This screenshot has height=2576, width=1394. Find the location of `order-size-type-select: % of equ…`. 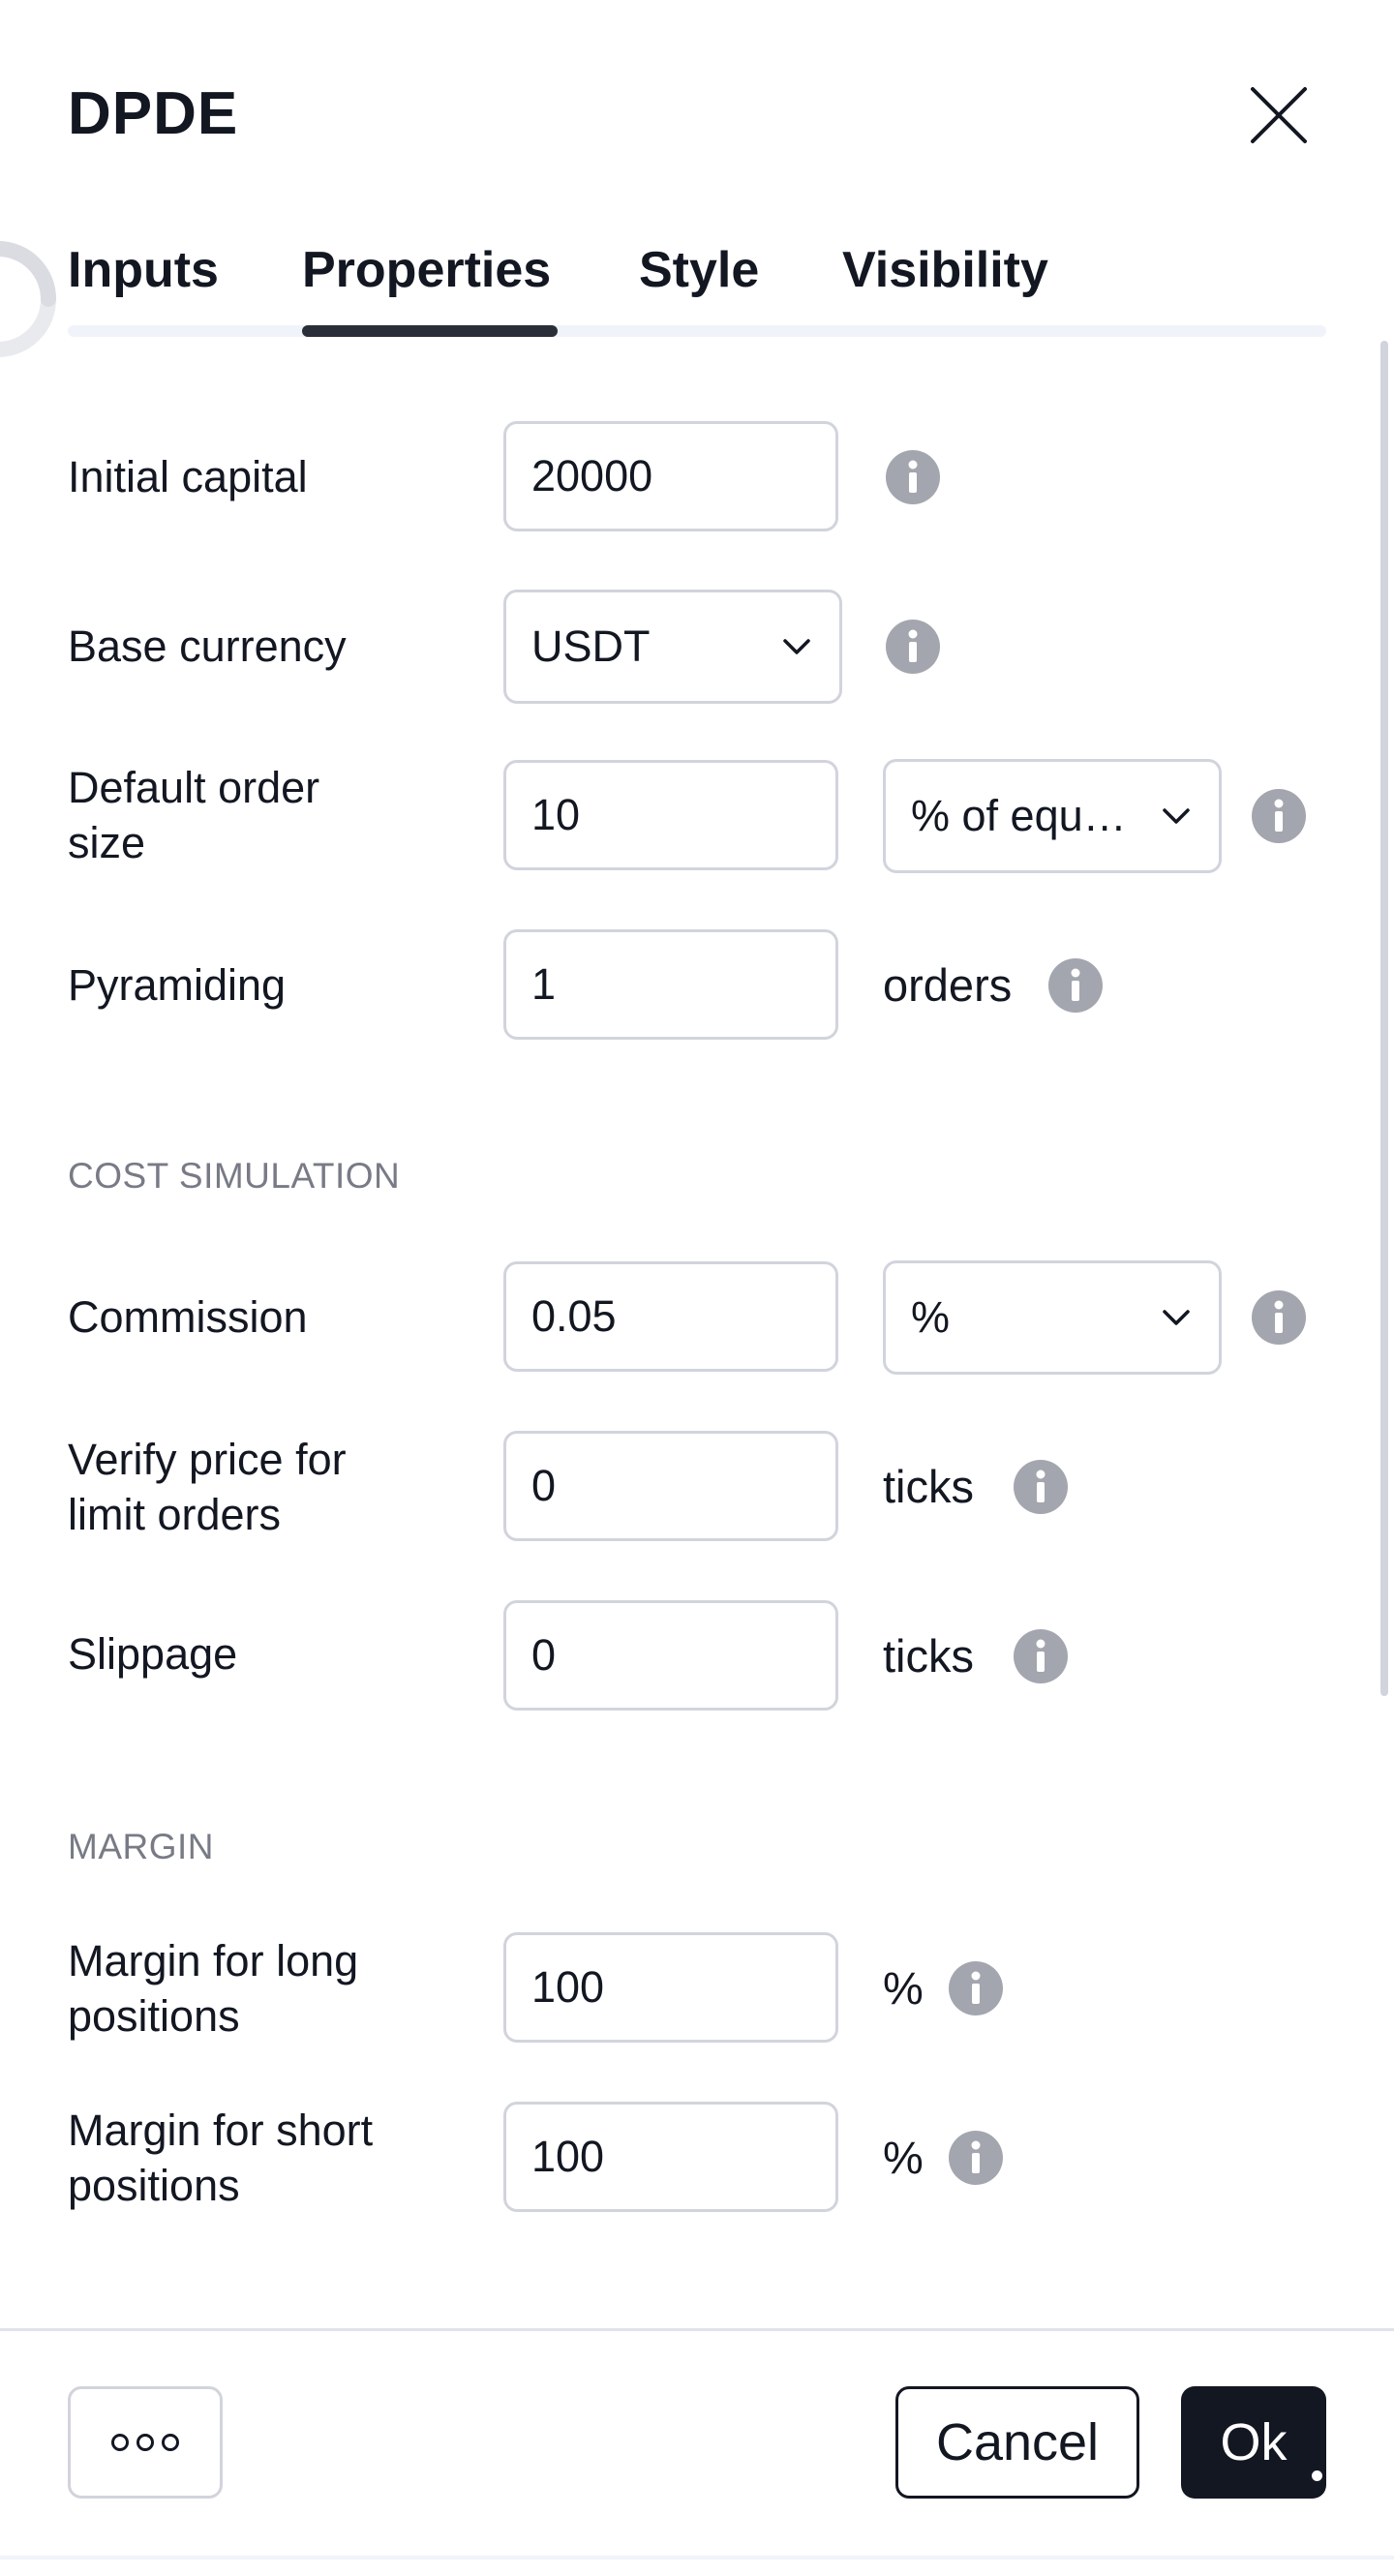

order-size-type-select: % of equ… is located at coordinates (1052, 816).